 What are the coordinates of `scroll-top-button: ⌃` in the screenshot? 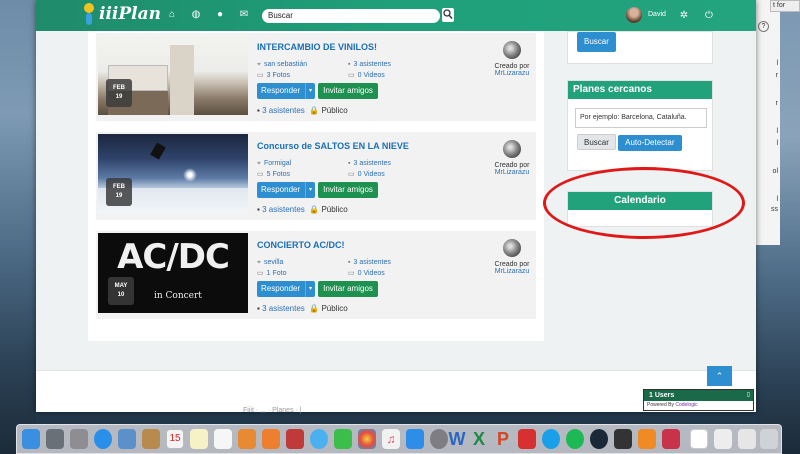 It's located at (719, 376).